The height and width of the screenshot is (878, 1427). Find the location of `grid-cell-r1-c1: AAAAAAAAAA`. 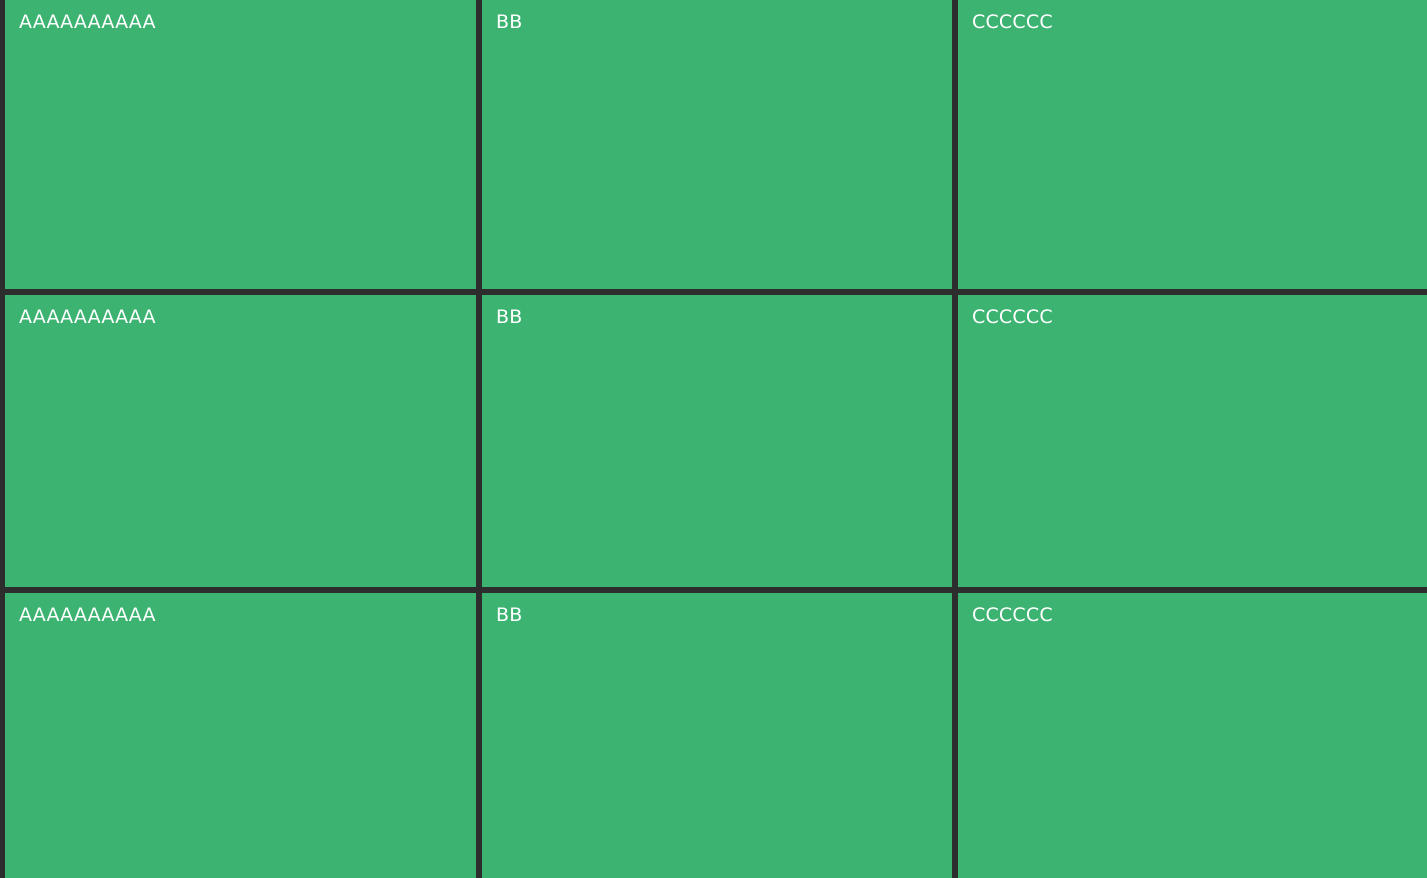

grid-cell-r1-c1: AAAAAAAAAA is located at coordinates (240, 144).